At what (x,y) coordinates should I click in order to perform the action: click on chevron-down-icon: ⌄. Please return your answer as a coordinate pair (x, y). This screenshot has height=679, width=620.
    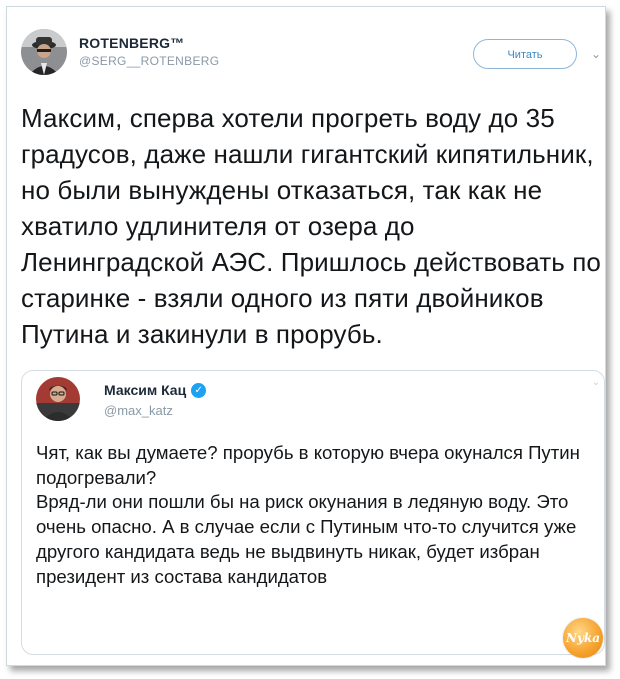
    Looking at the image, I should click on (596, 54).